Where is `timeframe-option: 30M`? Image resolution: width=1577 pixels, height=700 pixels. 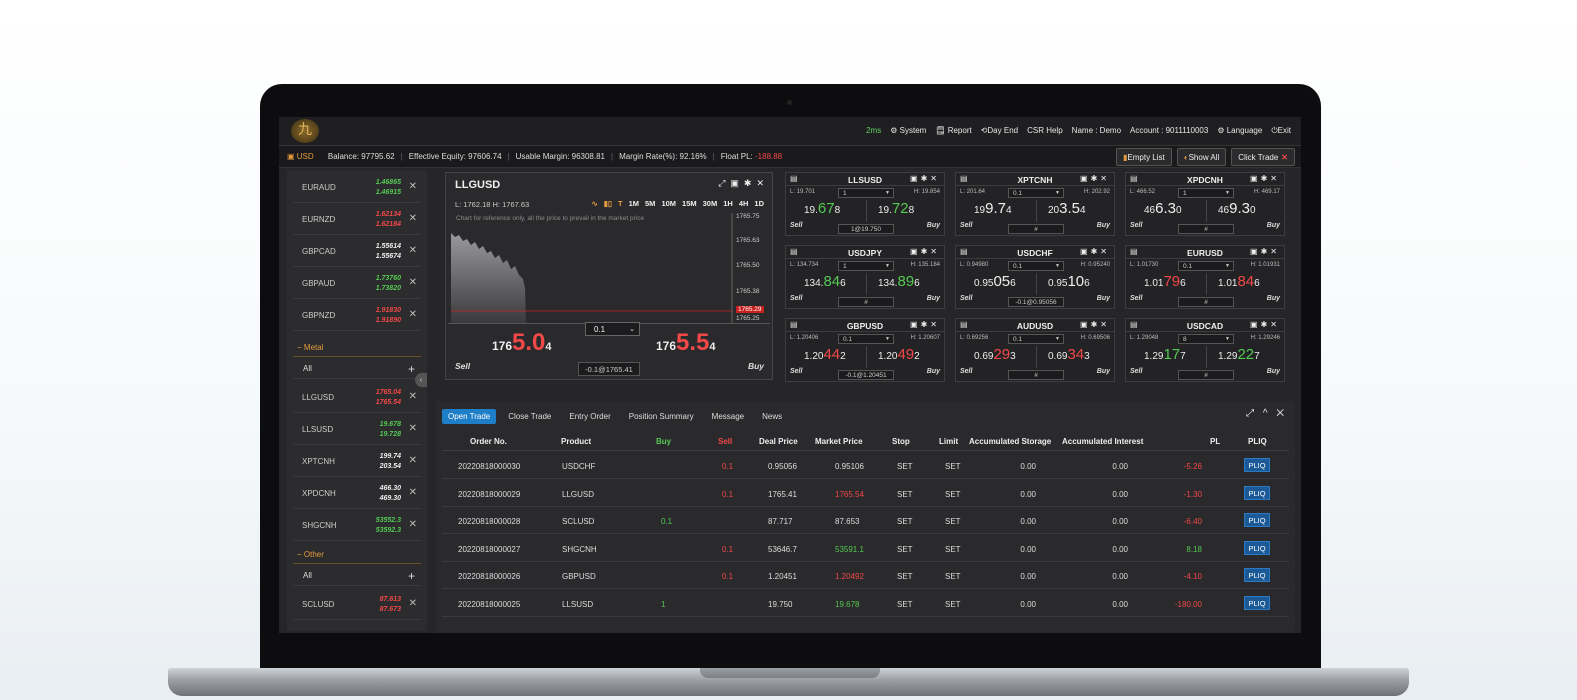
timeframe-option: 30M is located at coordinates (710, 203).